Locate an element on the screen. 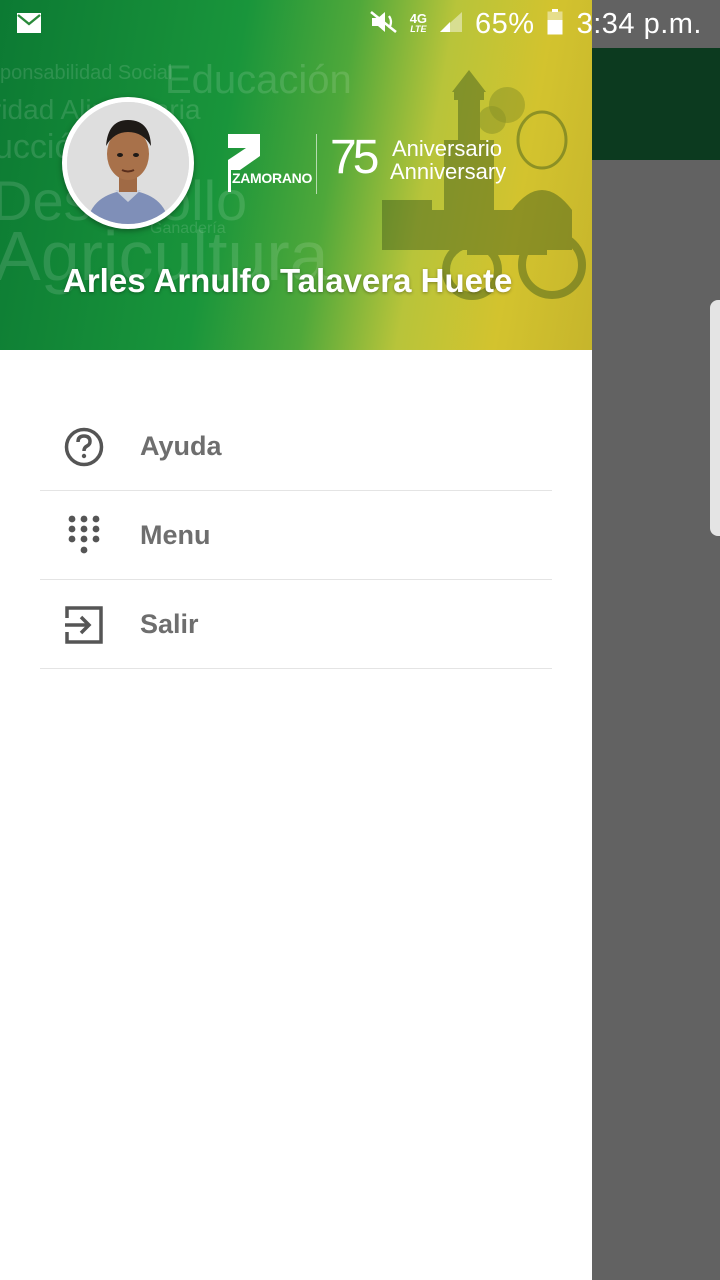 Image resolution: width=720 pixels, height=1280 pixels. avatar is located at coordinates (128, 163).